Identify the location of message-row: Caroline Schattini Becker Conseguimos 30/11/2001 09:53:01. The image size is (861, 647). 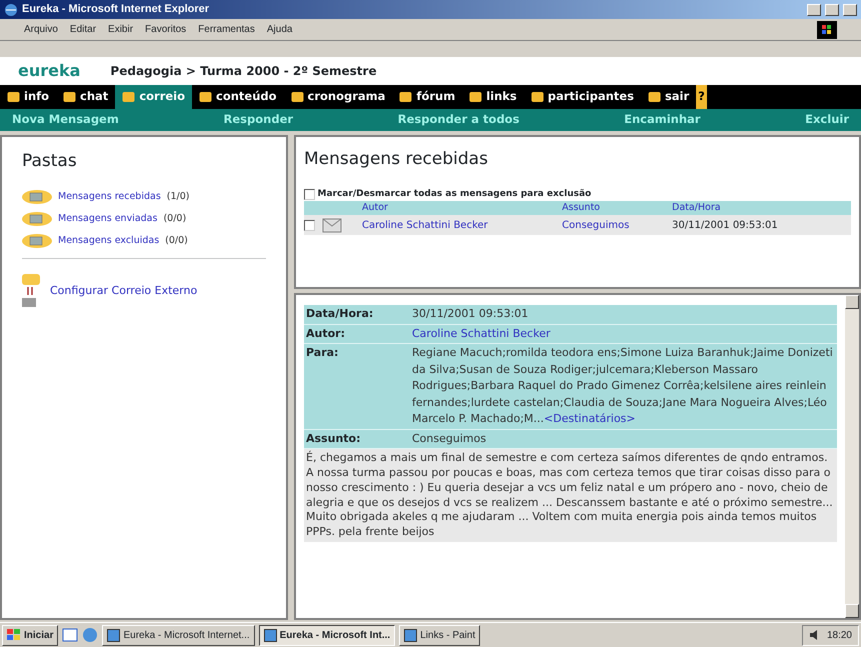
(577, 225).